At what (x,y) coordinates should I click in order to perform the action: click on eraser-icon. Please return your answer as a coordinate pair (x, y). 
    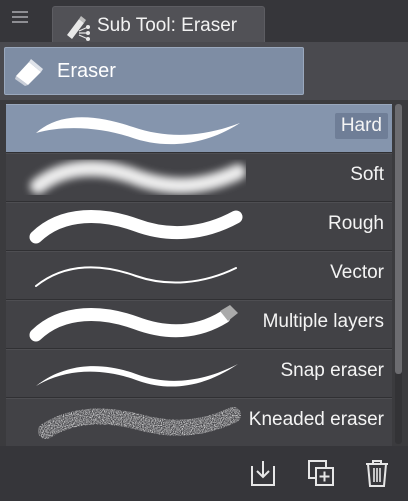
    Looking at the image, I should click on (29, 72).